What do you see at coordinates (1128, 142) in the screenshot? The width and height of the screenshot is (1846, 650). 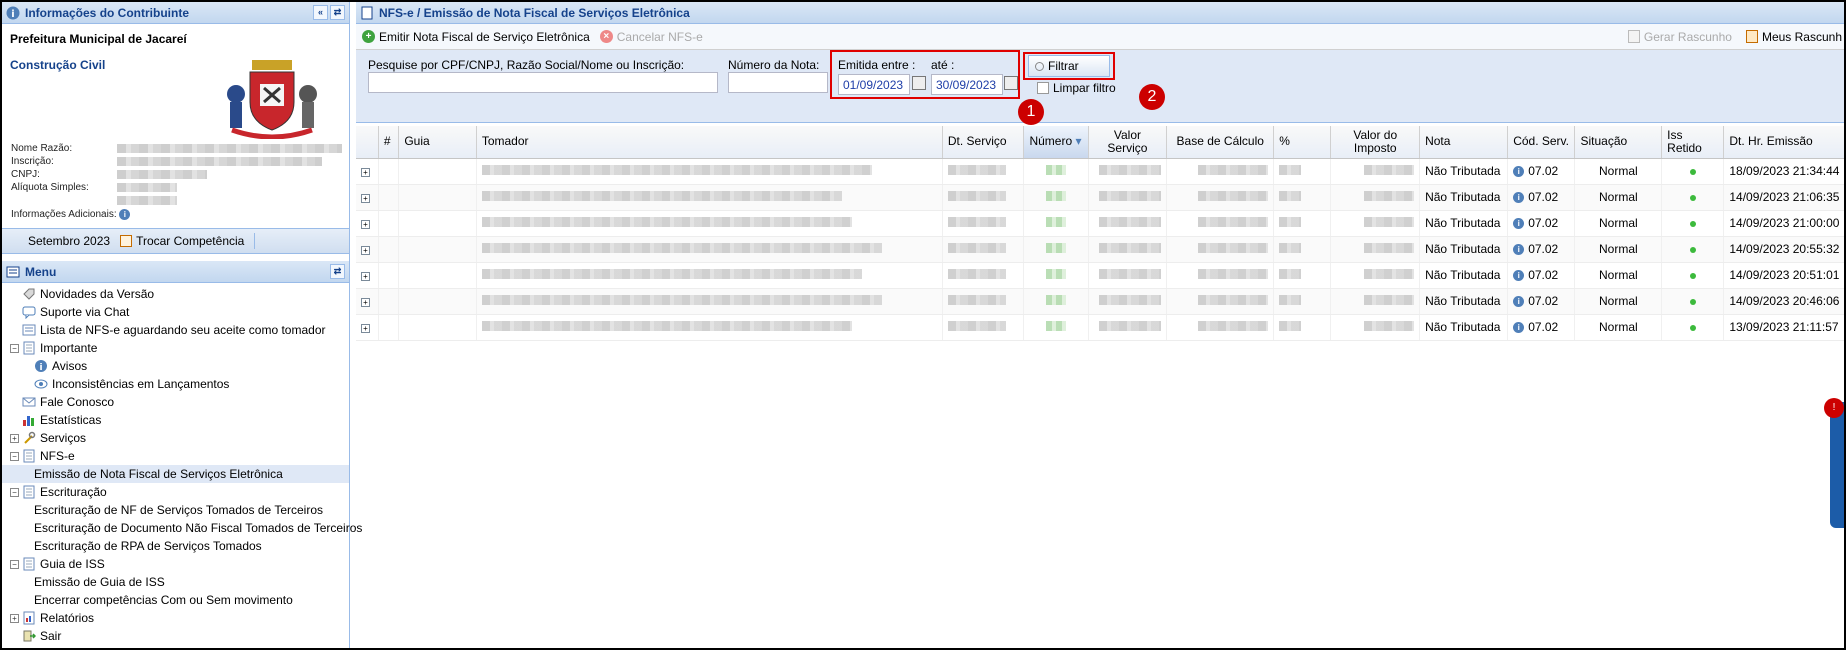 I see `col-service-value: Valor Serviço` at bounding box center [1128, 142].